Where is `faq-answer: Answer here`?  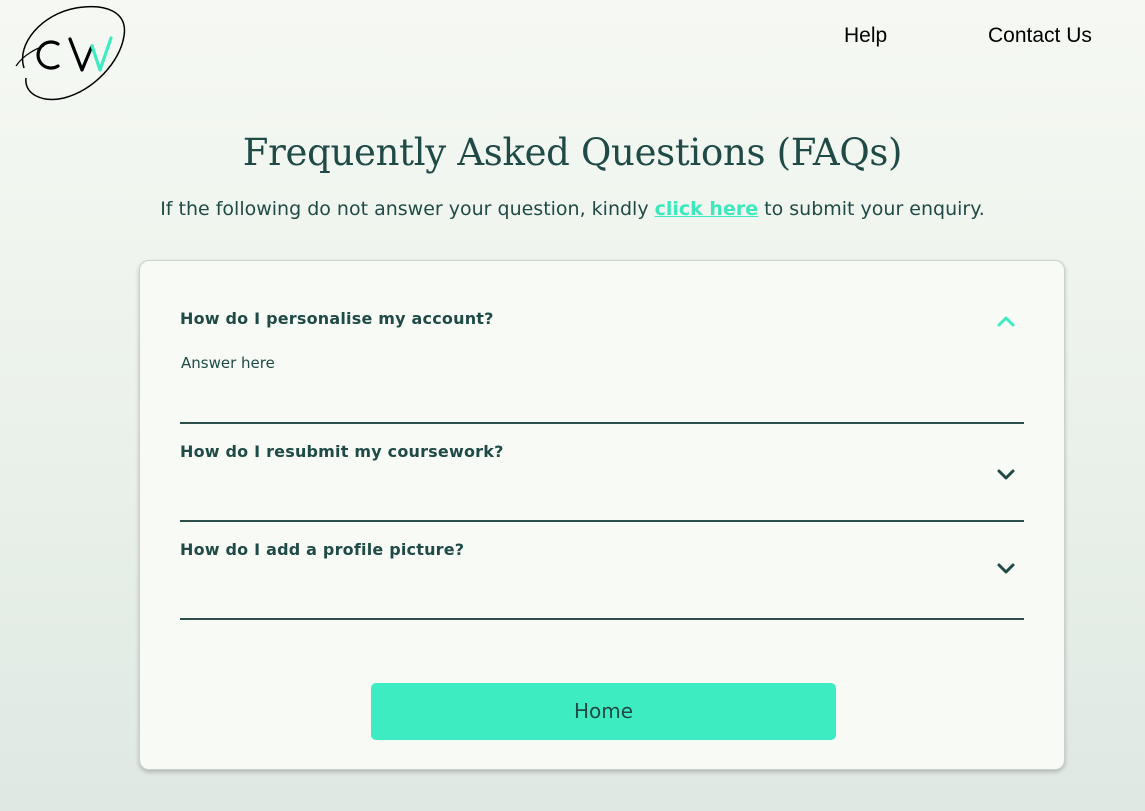
faq-answer: Answer here is located at coordinates (228, 363).